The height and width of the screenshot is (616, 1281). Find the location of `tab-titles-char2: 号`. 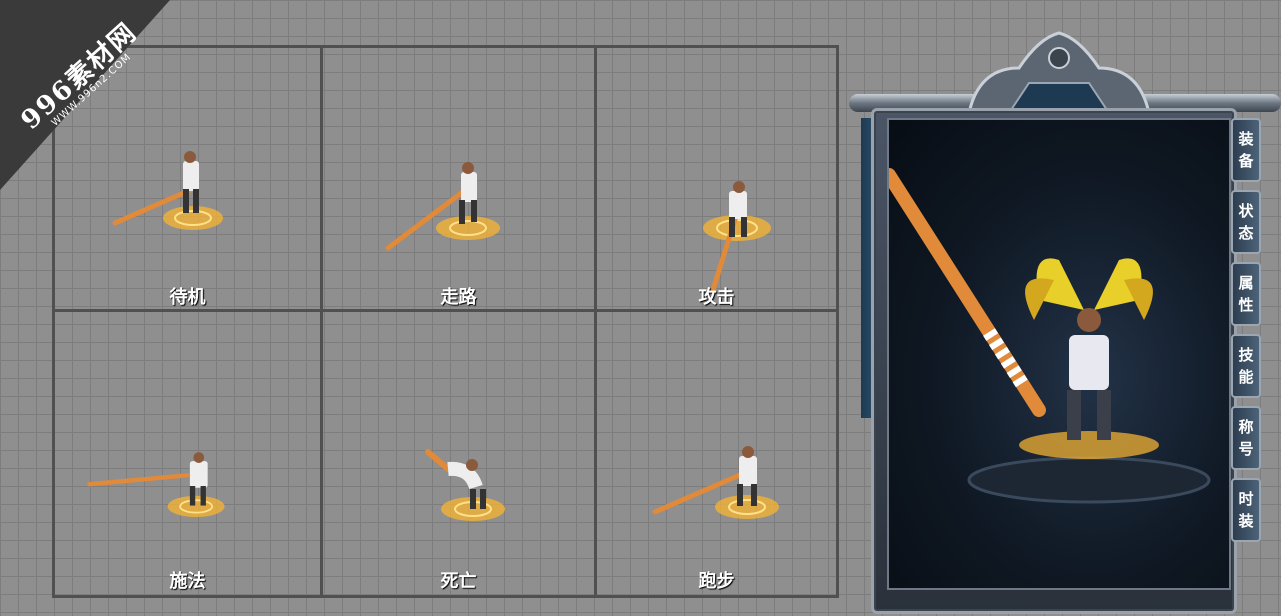

tab-titles-char2: 号 is located at coordinates (1246, 449).